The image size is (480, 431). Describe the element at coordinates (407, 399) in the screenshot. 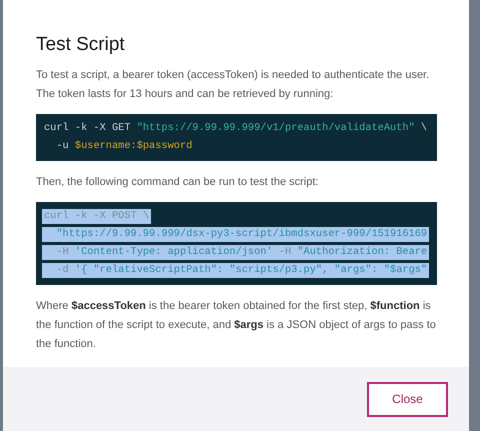

I see `close-button: Close` at that location.